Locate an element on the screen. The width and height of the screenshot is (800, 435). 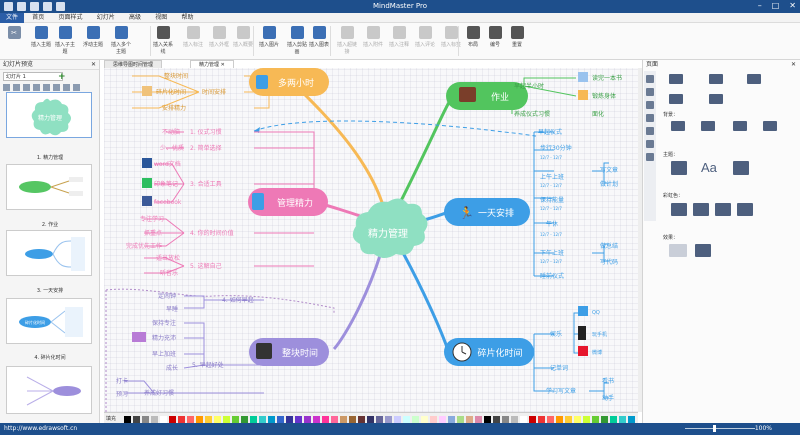
subtopic: 1. 仪式习惯 is located at coordinates (206, 132).